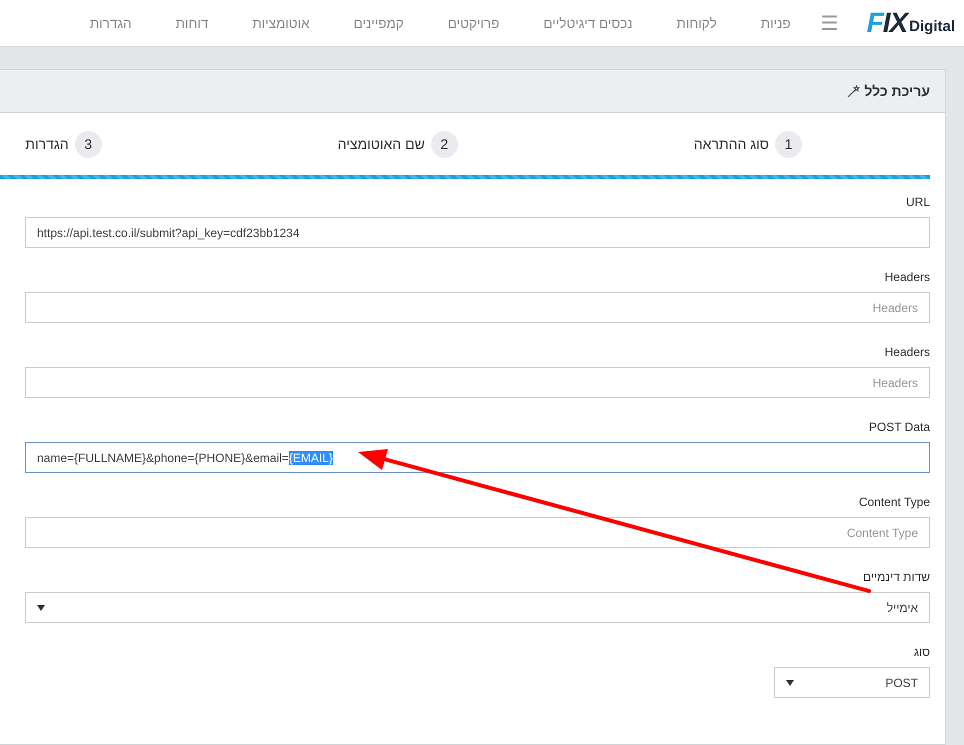 Image resolution: width=964 pixels, height=745 pixels. I want to click on field-label: URL, so click(917, 202).